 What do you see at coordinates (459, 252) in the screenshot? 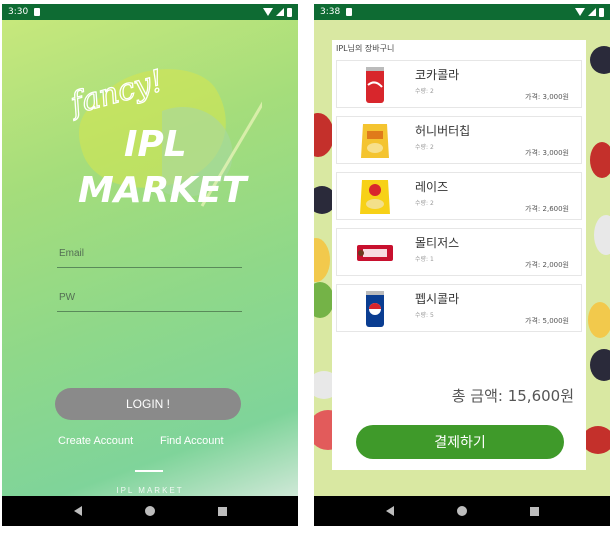
I see `cart-item-row: 몰티저스 수량: 1 가격: 2,000원` at bounding box center [459, 252].